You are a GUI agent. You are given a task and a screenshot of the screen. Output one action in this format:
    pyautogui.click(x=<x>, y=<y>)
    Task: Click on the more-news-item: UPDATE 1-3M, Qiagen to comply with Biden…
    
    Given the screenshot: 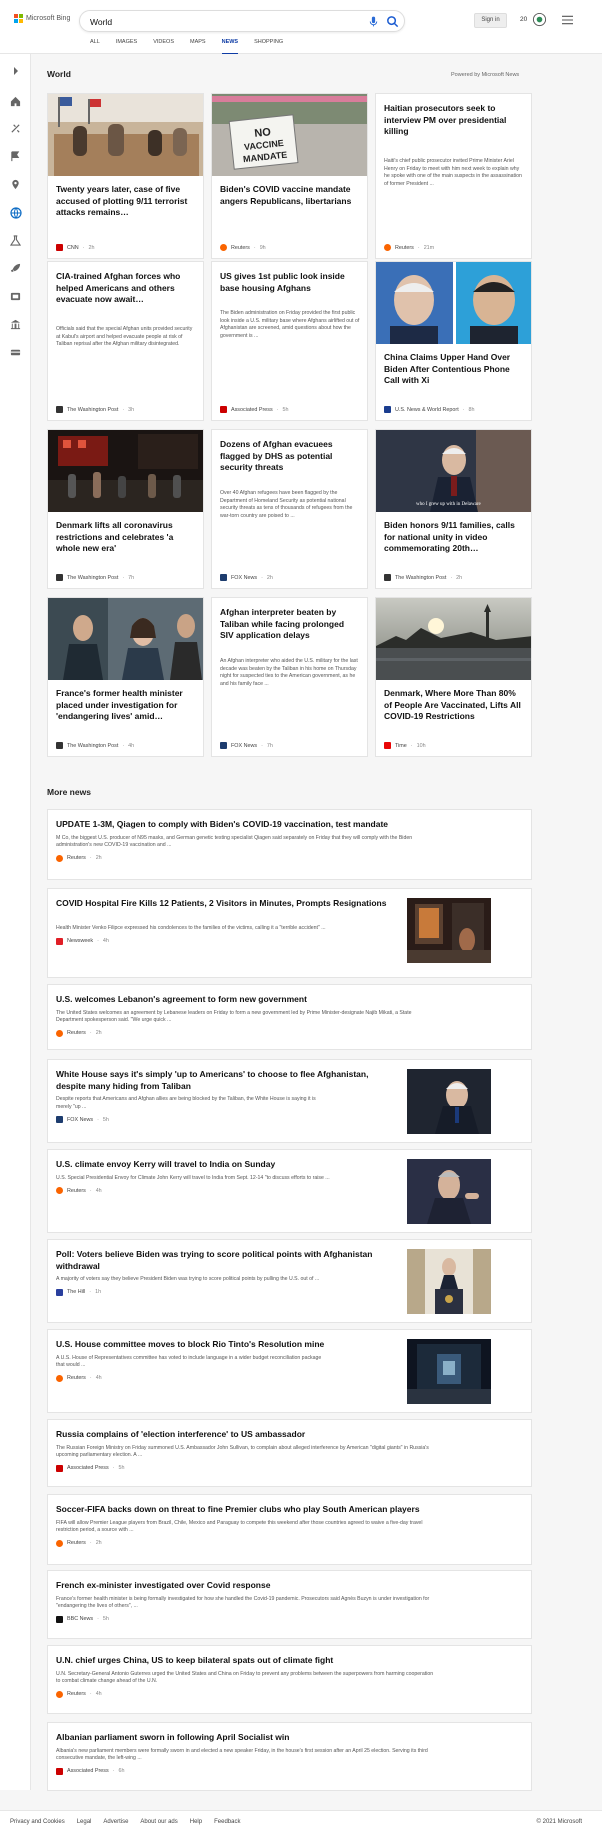 What is the action you would take?
    pyautogui.click(x=289, y=844)
    